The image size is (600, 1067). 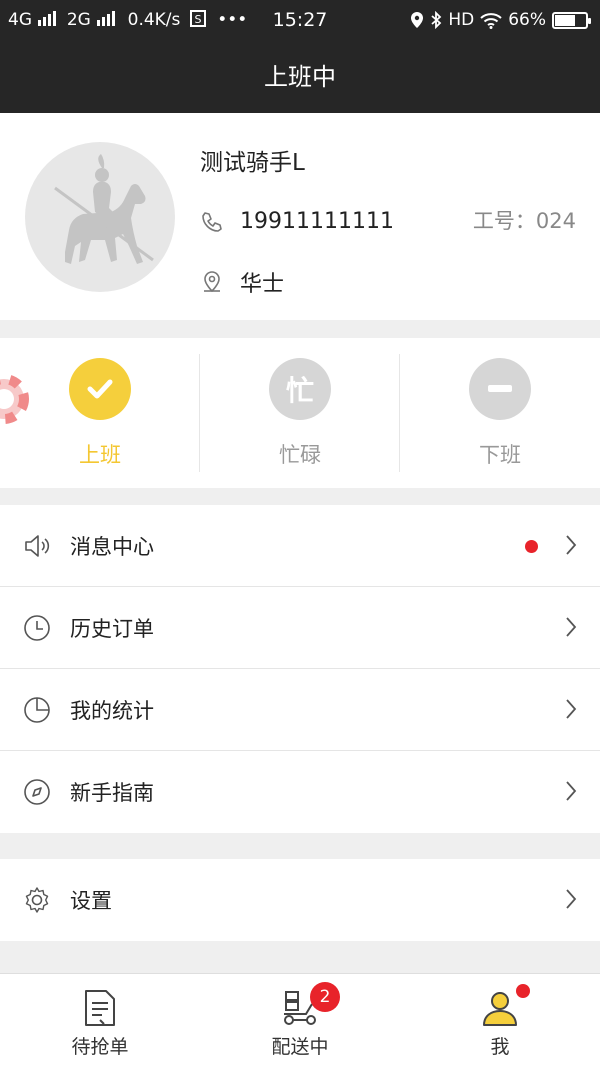 I want to click on avatar, so click(x=100, y=217).